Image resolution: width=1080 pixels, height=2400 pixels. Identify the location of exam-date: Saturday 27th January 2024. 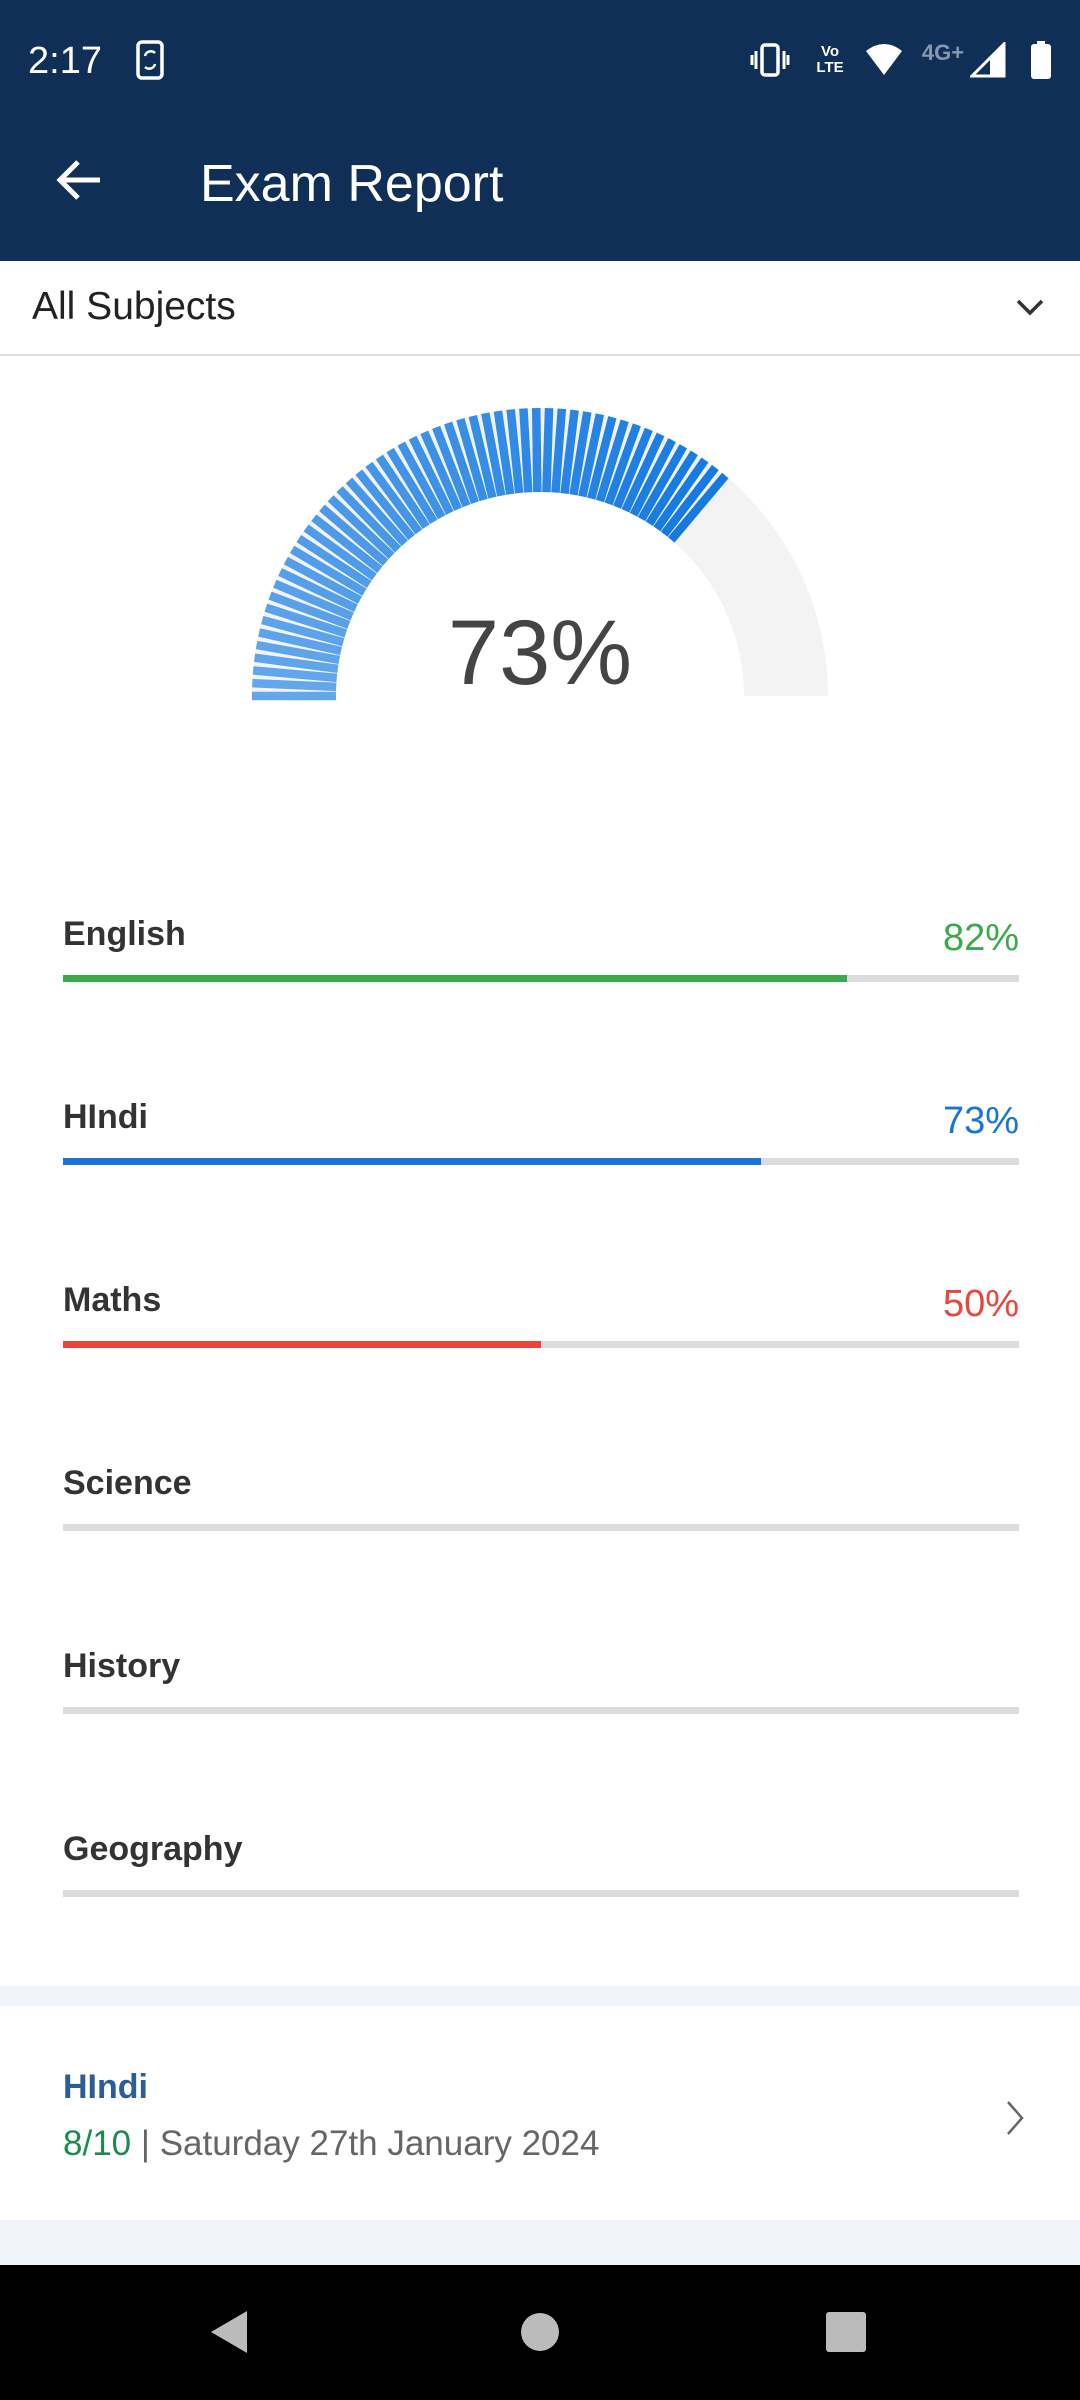
(379, 2143).